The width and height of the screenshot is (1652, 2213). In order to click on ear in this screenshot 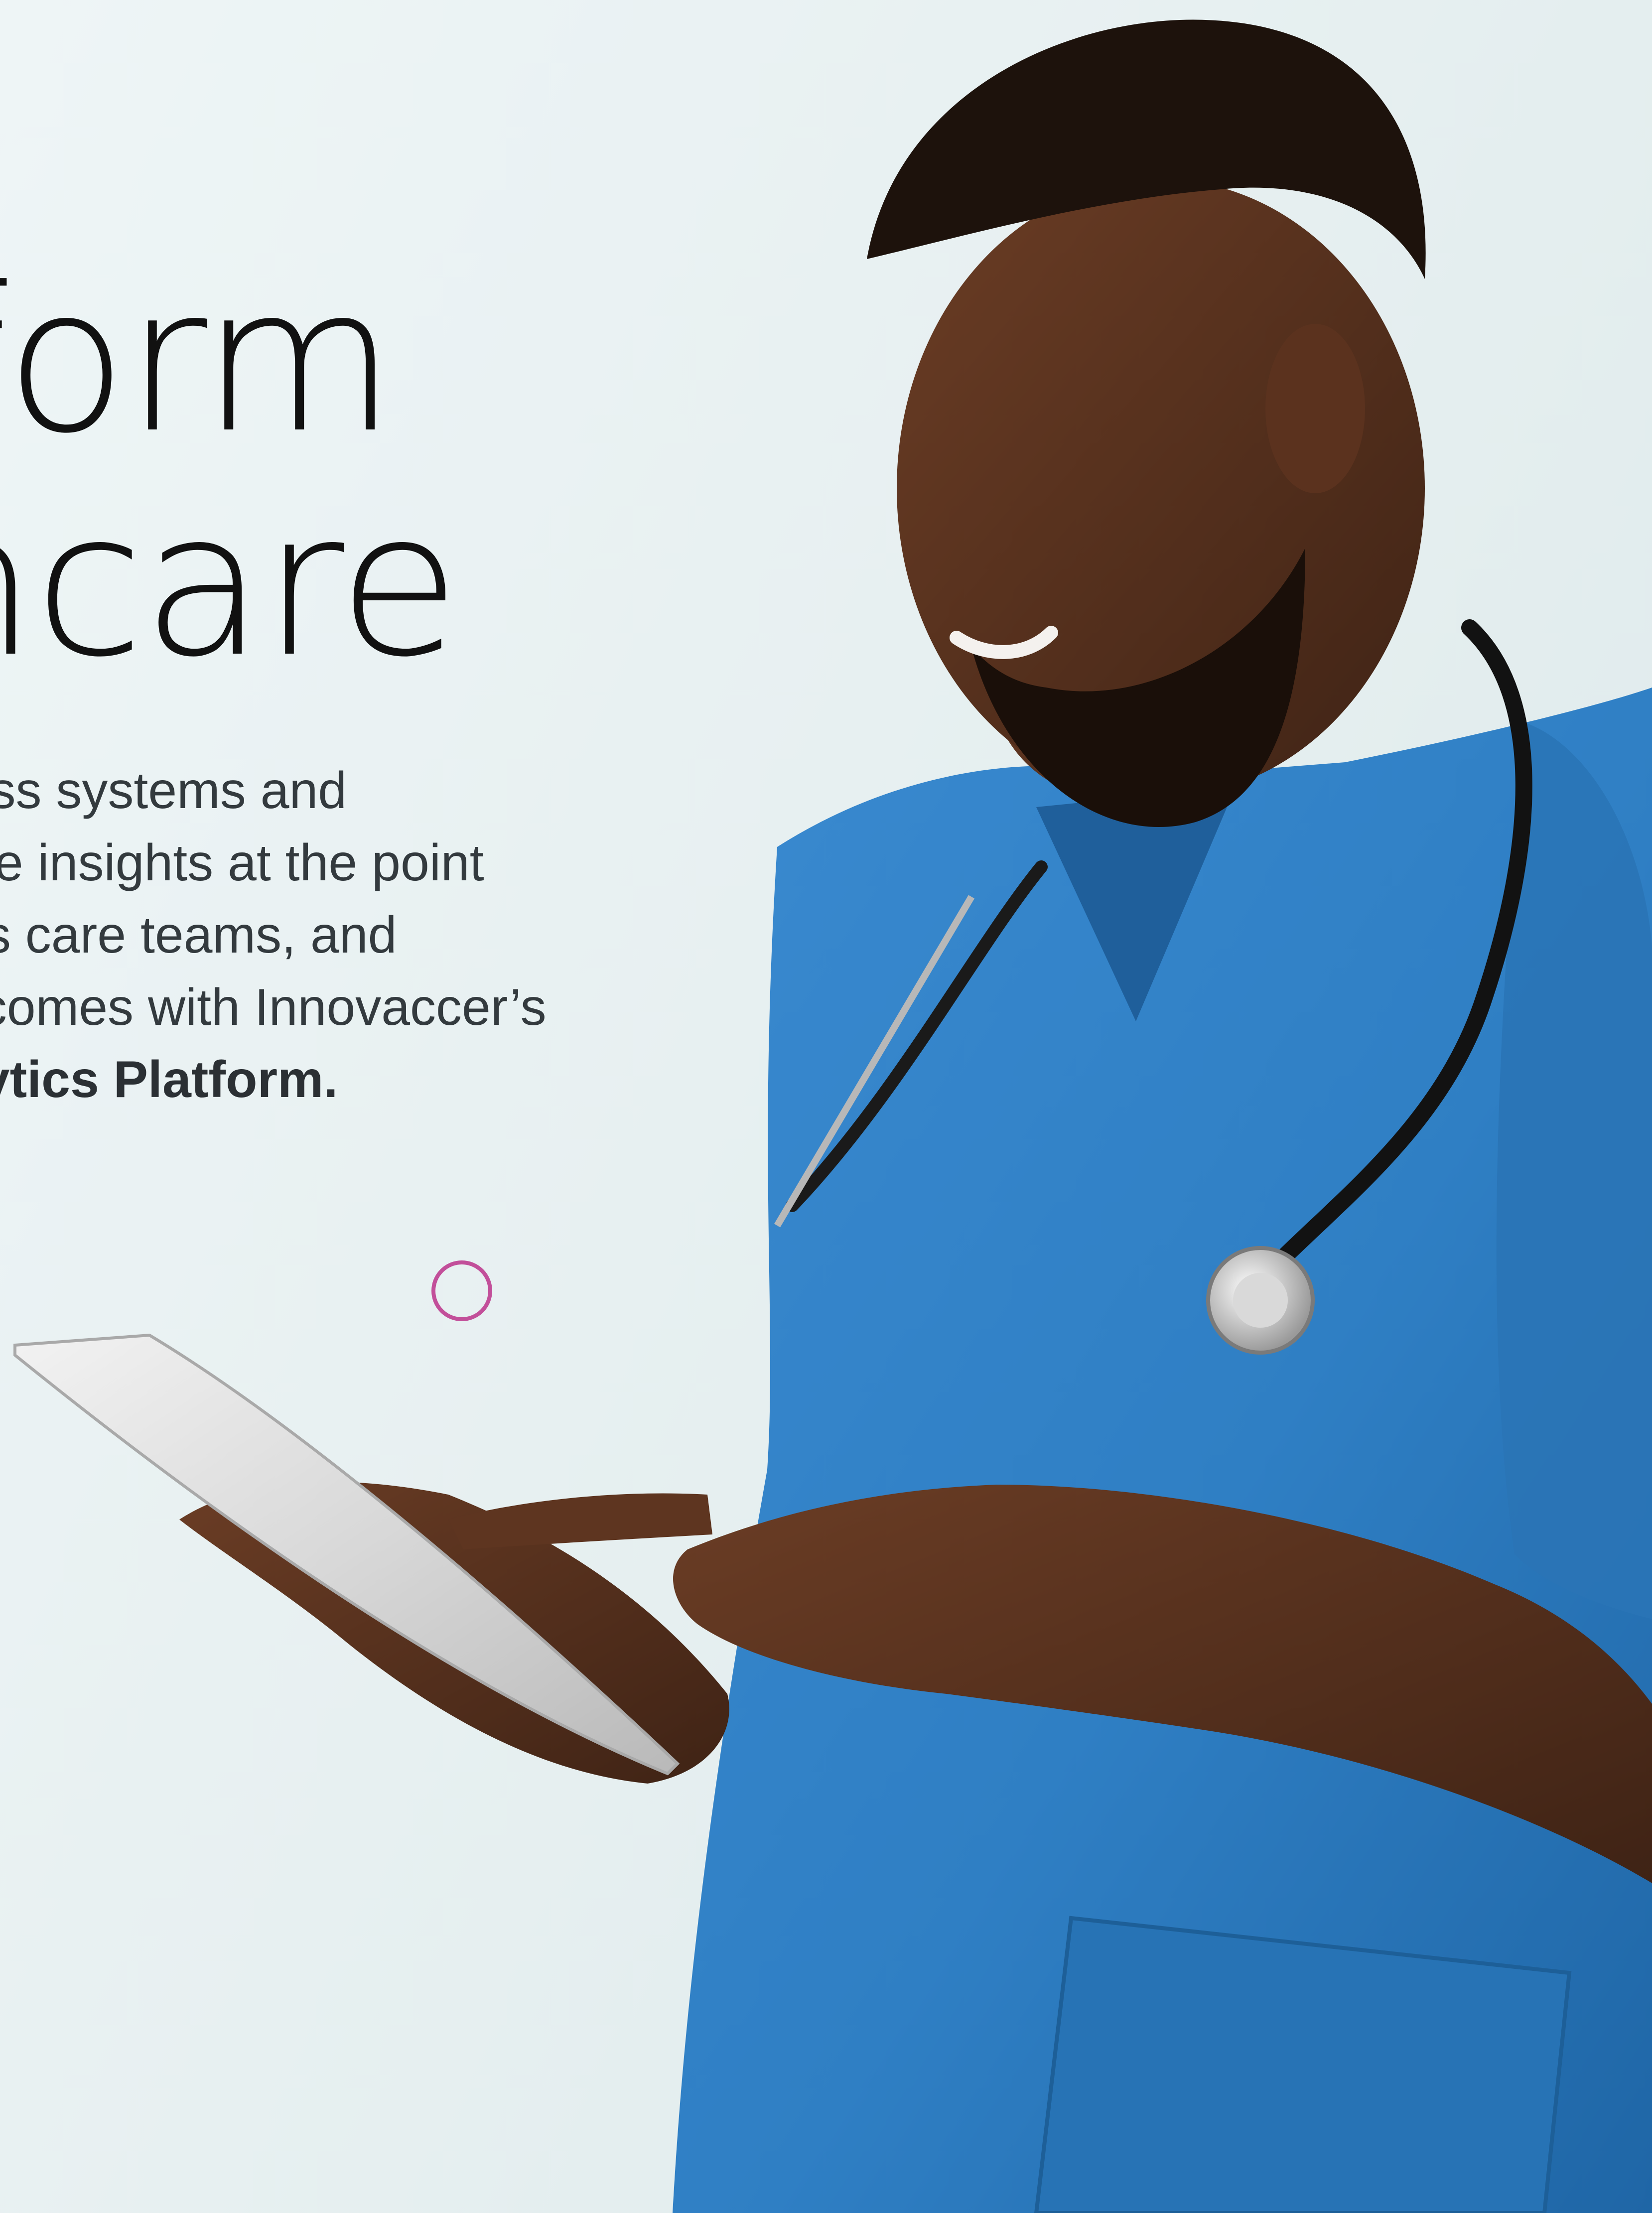, I will do `click(1315, 408)`.